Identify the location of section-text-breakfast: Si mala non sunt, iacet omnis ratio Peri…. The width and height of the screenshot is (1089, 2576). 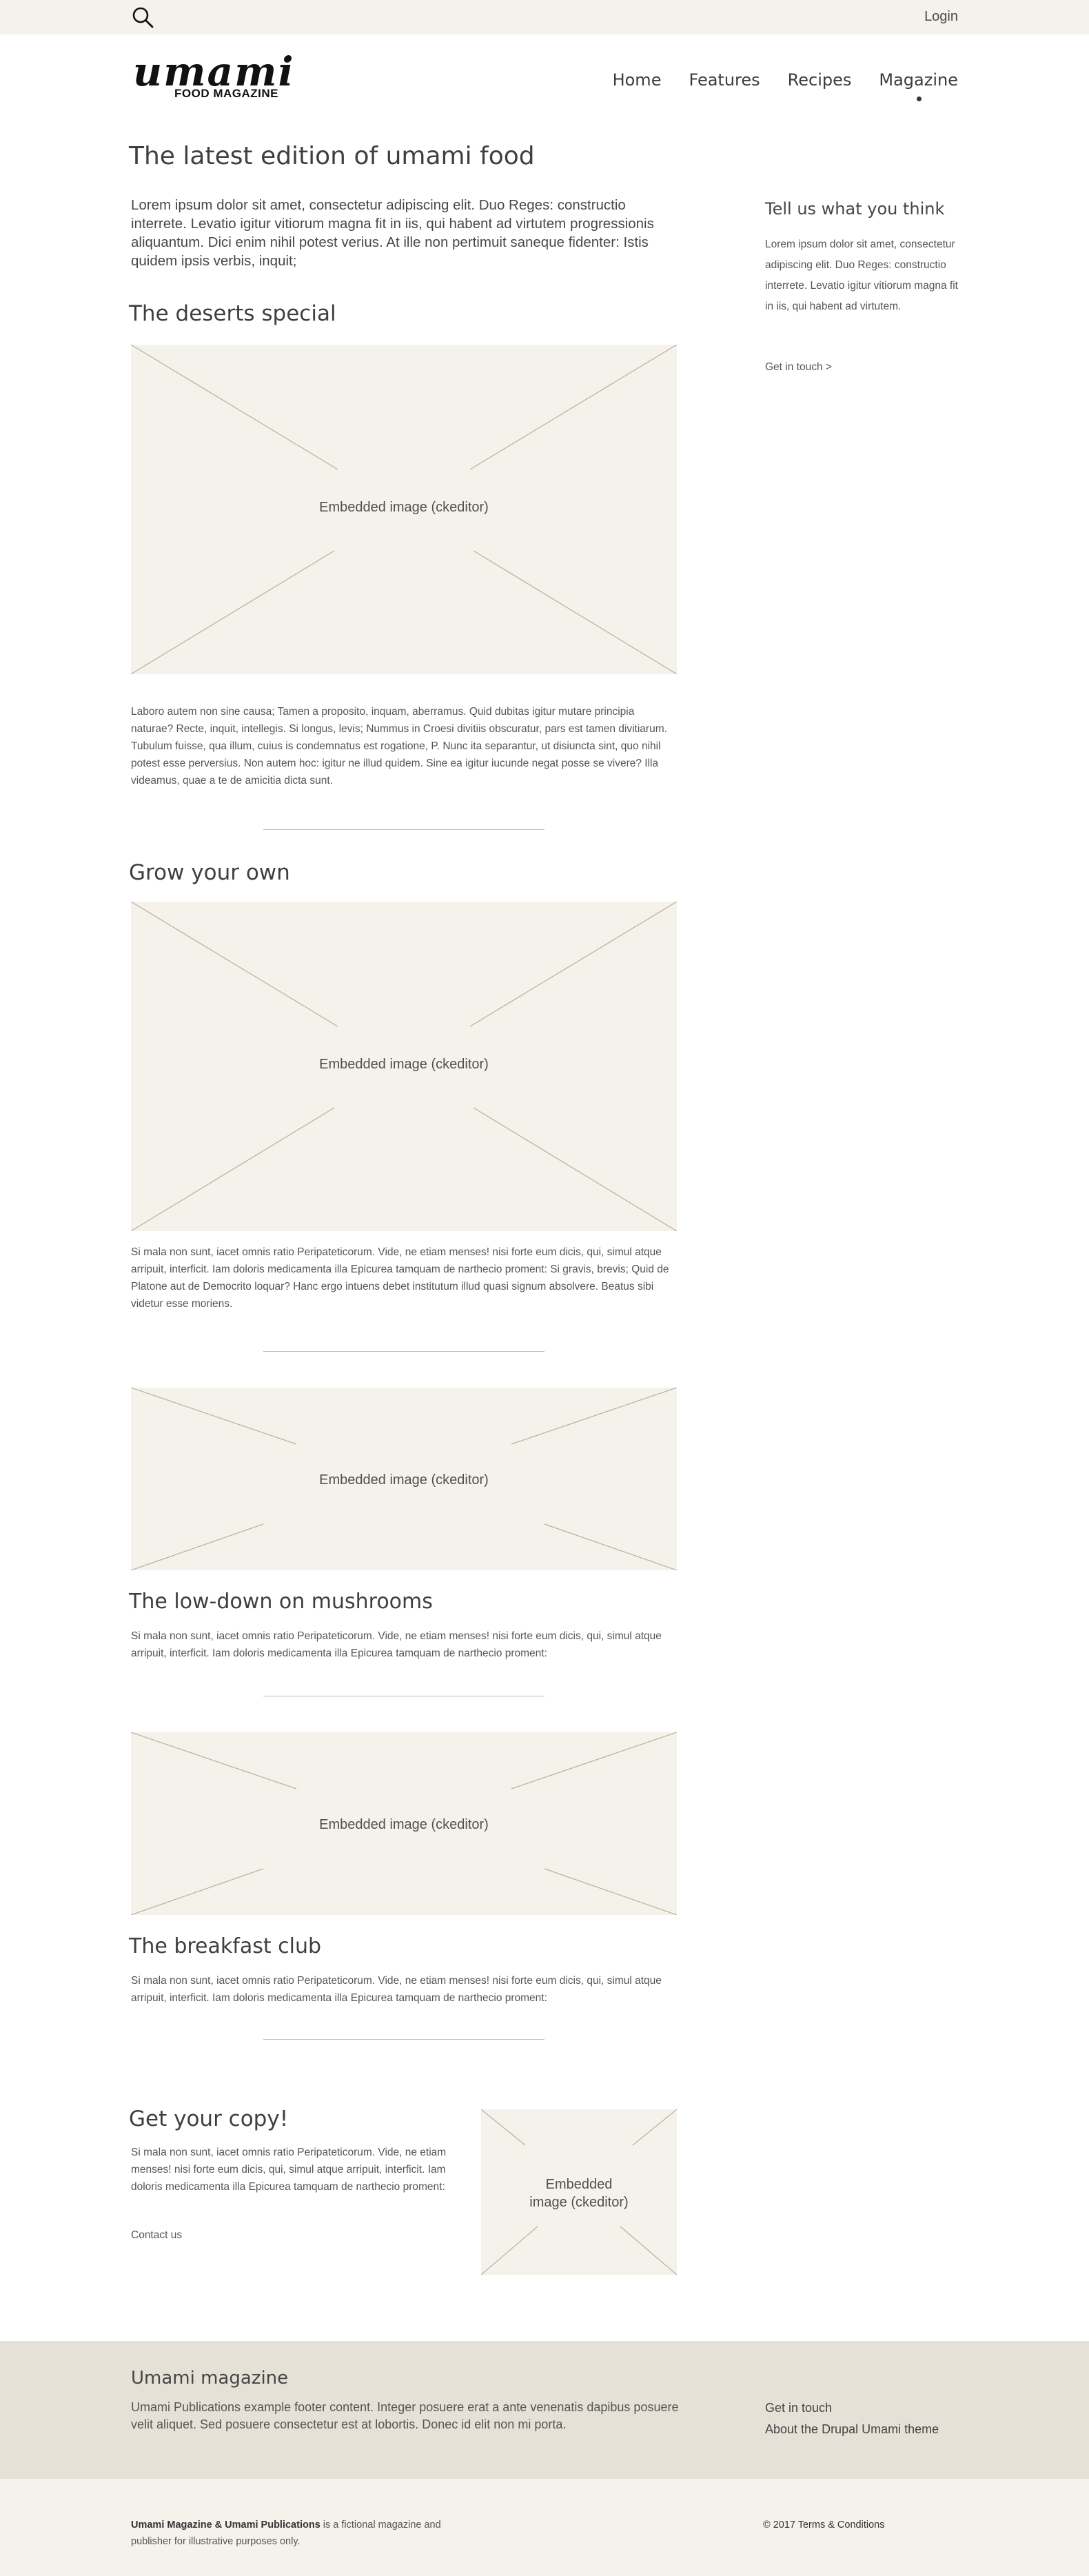
(396, 1989).